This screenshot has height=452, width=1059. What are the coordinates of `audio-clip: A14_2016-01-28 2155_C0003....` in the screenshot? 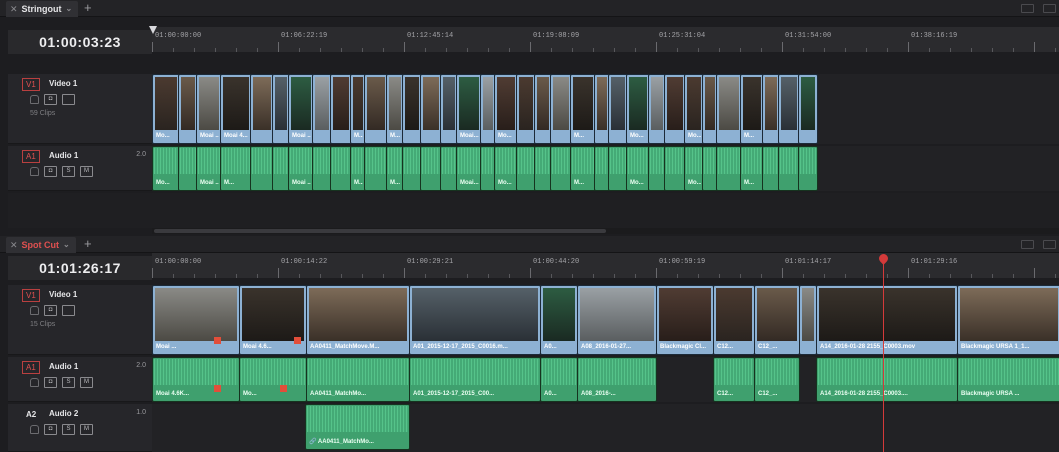 It's located at (887, 379).